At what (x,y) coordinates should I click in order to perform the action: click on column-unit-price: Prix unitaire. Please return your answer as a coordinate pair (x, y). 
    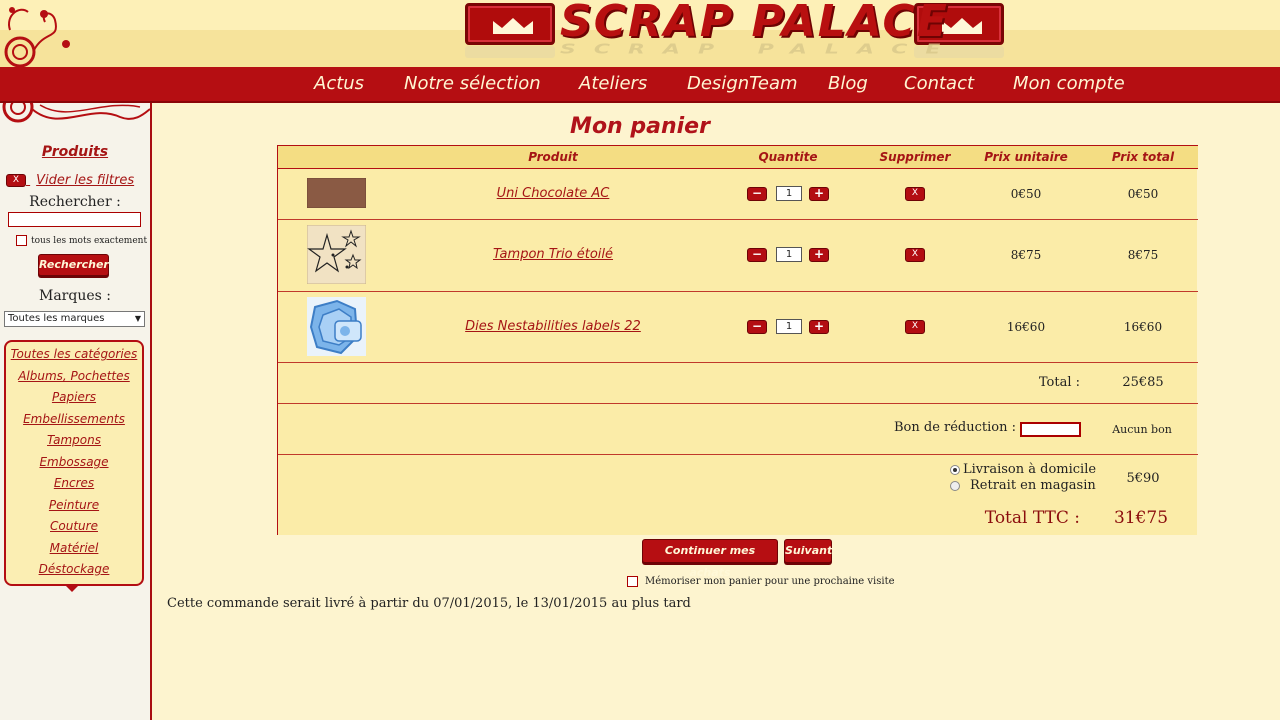
    Looking at the image, I should click on (1026, 157).